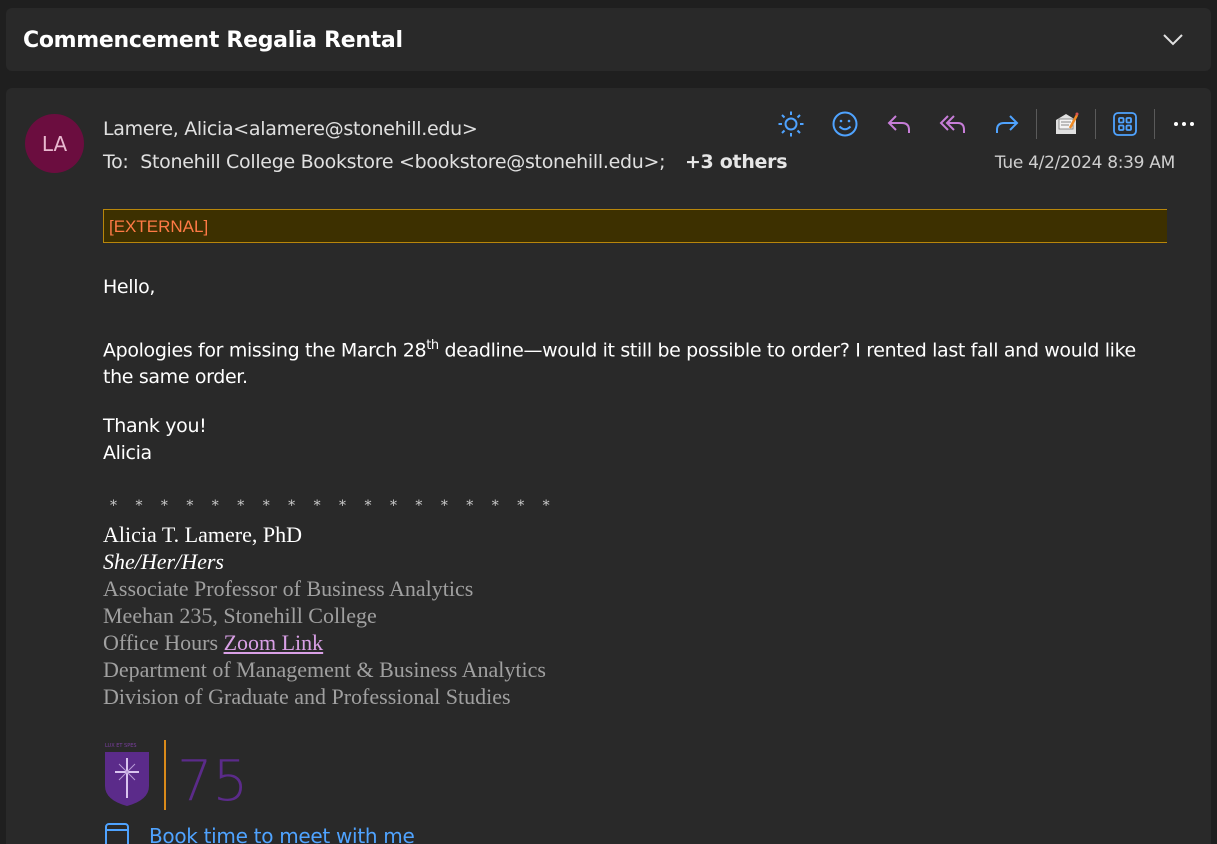 The width and height of the screenshot is (1217, 844). What do you see at coordinates (127, 453) in the screenshot?
I see `signoff: Alicia` at bounding box center [127, 453].